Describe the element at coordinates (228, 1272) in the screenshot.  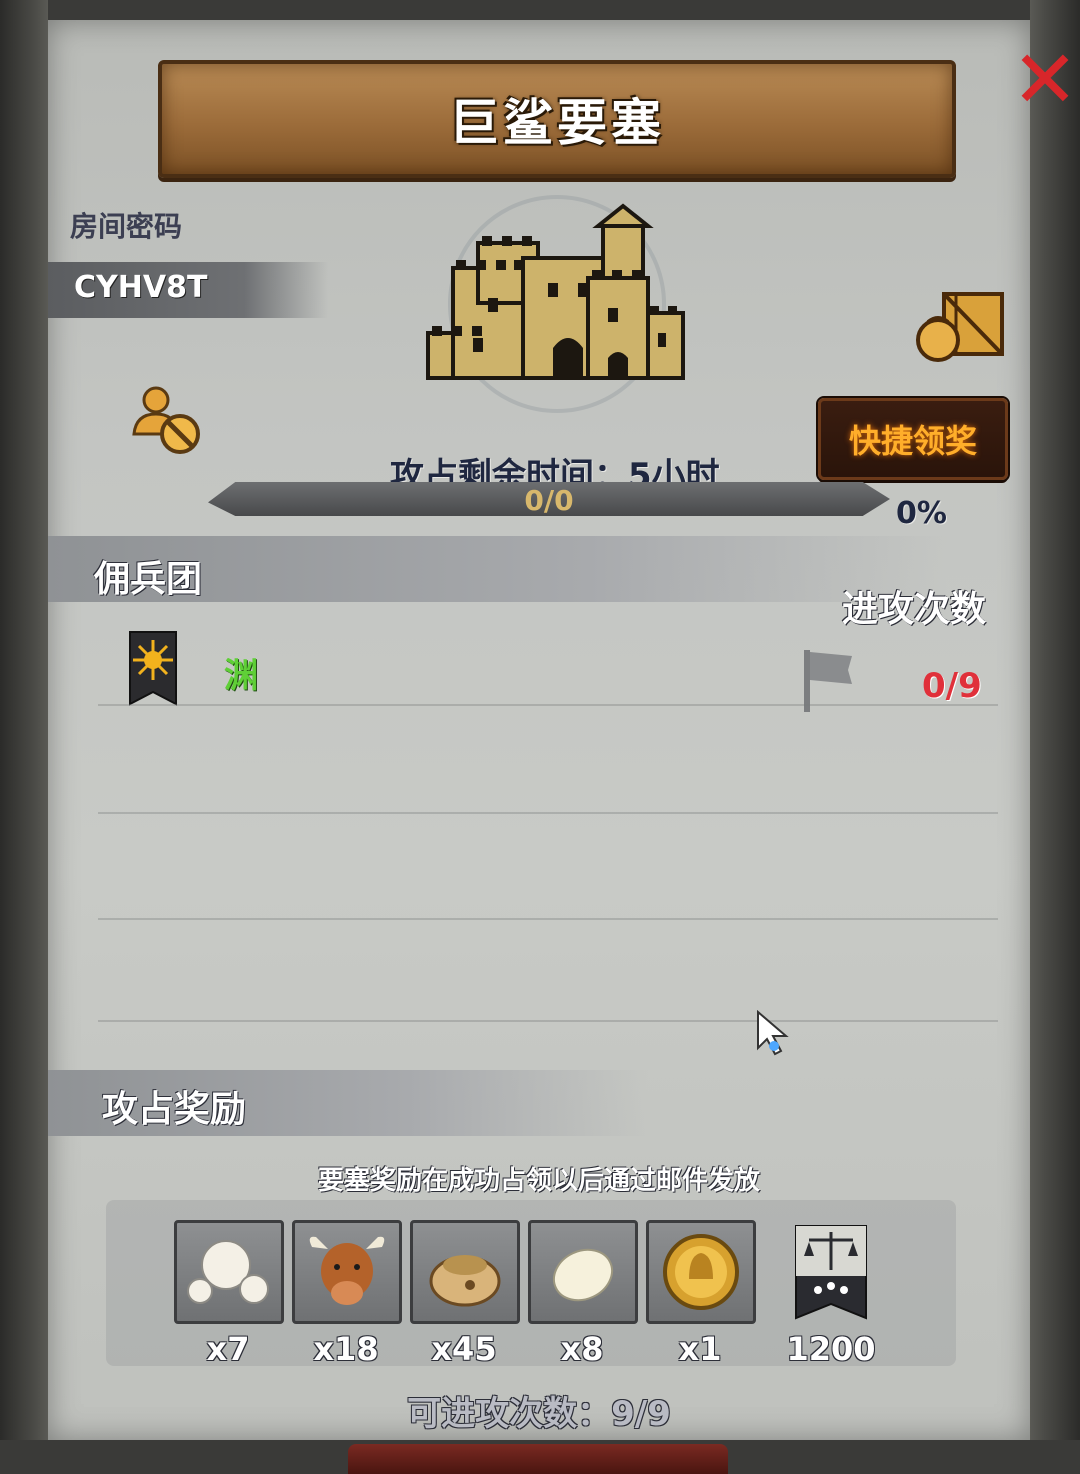
I see `pearls-icon` at that location.